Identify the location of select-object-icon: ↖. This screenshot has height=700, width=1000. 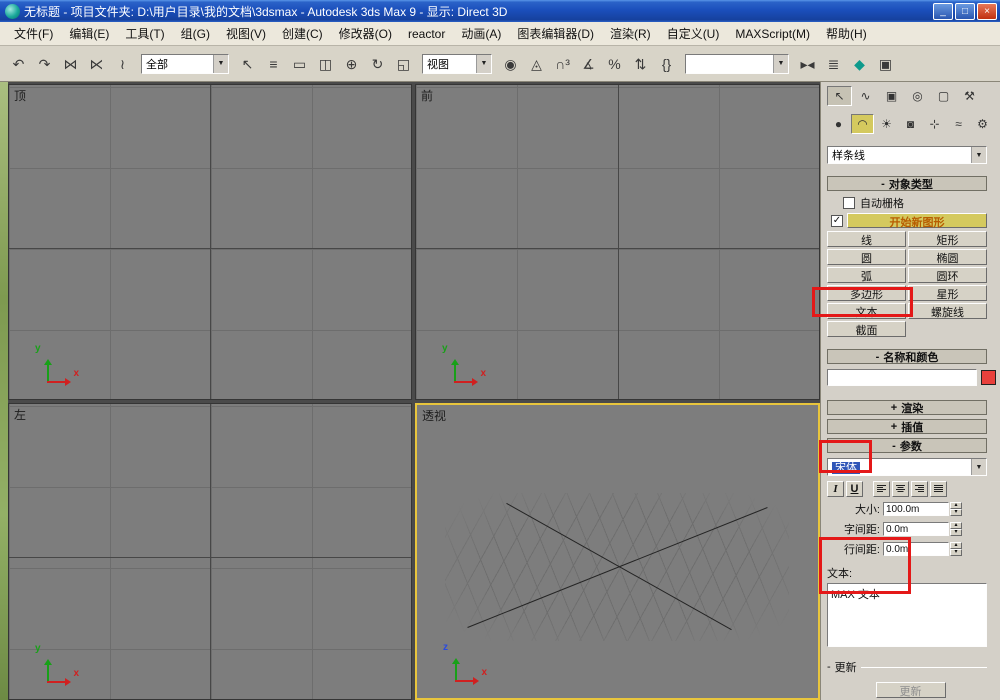
(247, 63).